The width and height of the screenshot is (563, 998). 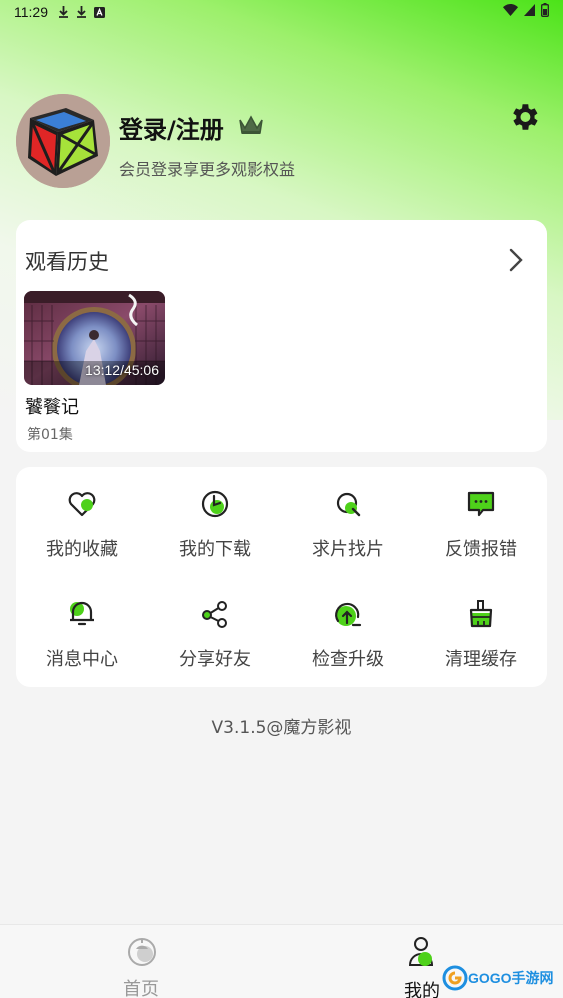 I want to click on menu-downloads: 我的下载, so click(x=215, y=513).